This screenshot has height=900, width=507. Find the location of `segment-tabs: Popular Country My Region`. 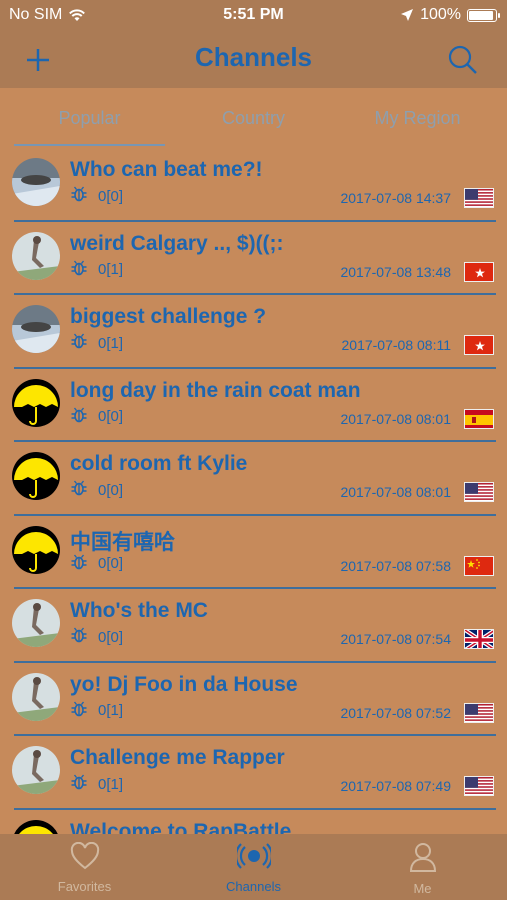

segment-tabs: Popular Country My Region is located at coordinates (253, 117).